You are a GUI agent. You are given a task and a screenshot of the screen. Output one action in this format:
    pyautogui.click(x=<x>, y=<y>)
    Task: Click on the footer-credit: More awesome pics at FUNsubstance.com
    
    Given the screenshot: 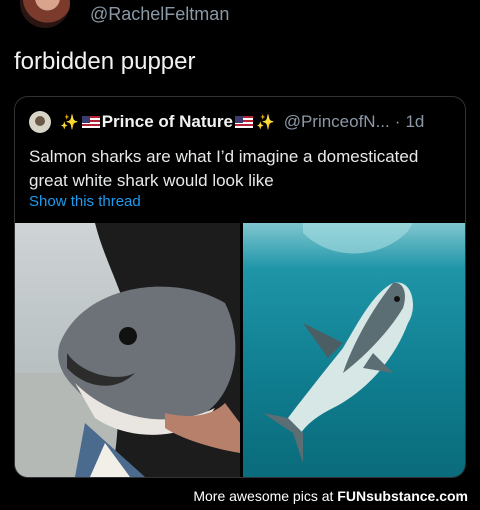 What is the action you would take?
    pyautogui.click(x=330, y=496)
    